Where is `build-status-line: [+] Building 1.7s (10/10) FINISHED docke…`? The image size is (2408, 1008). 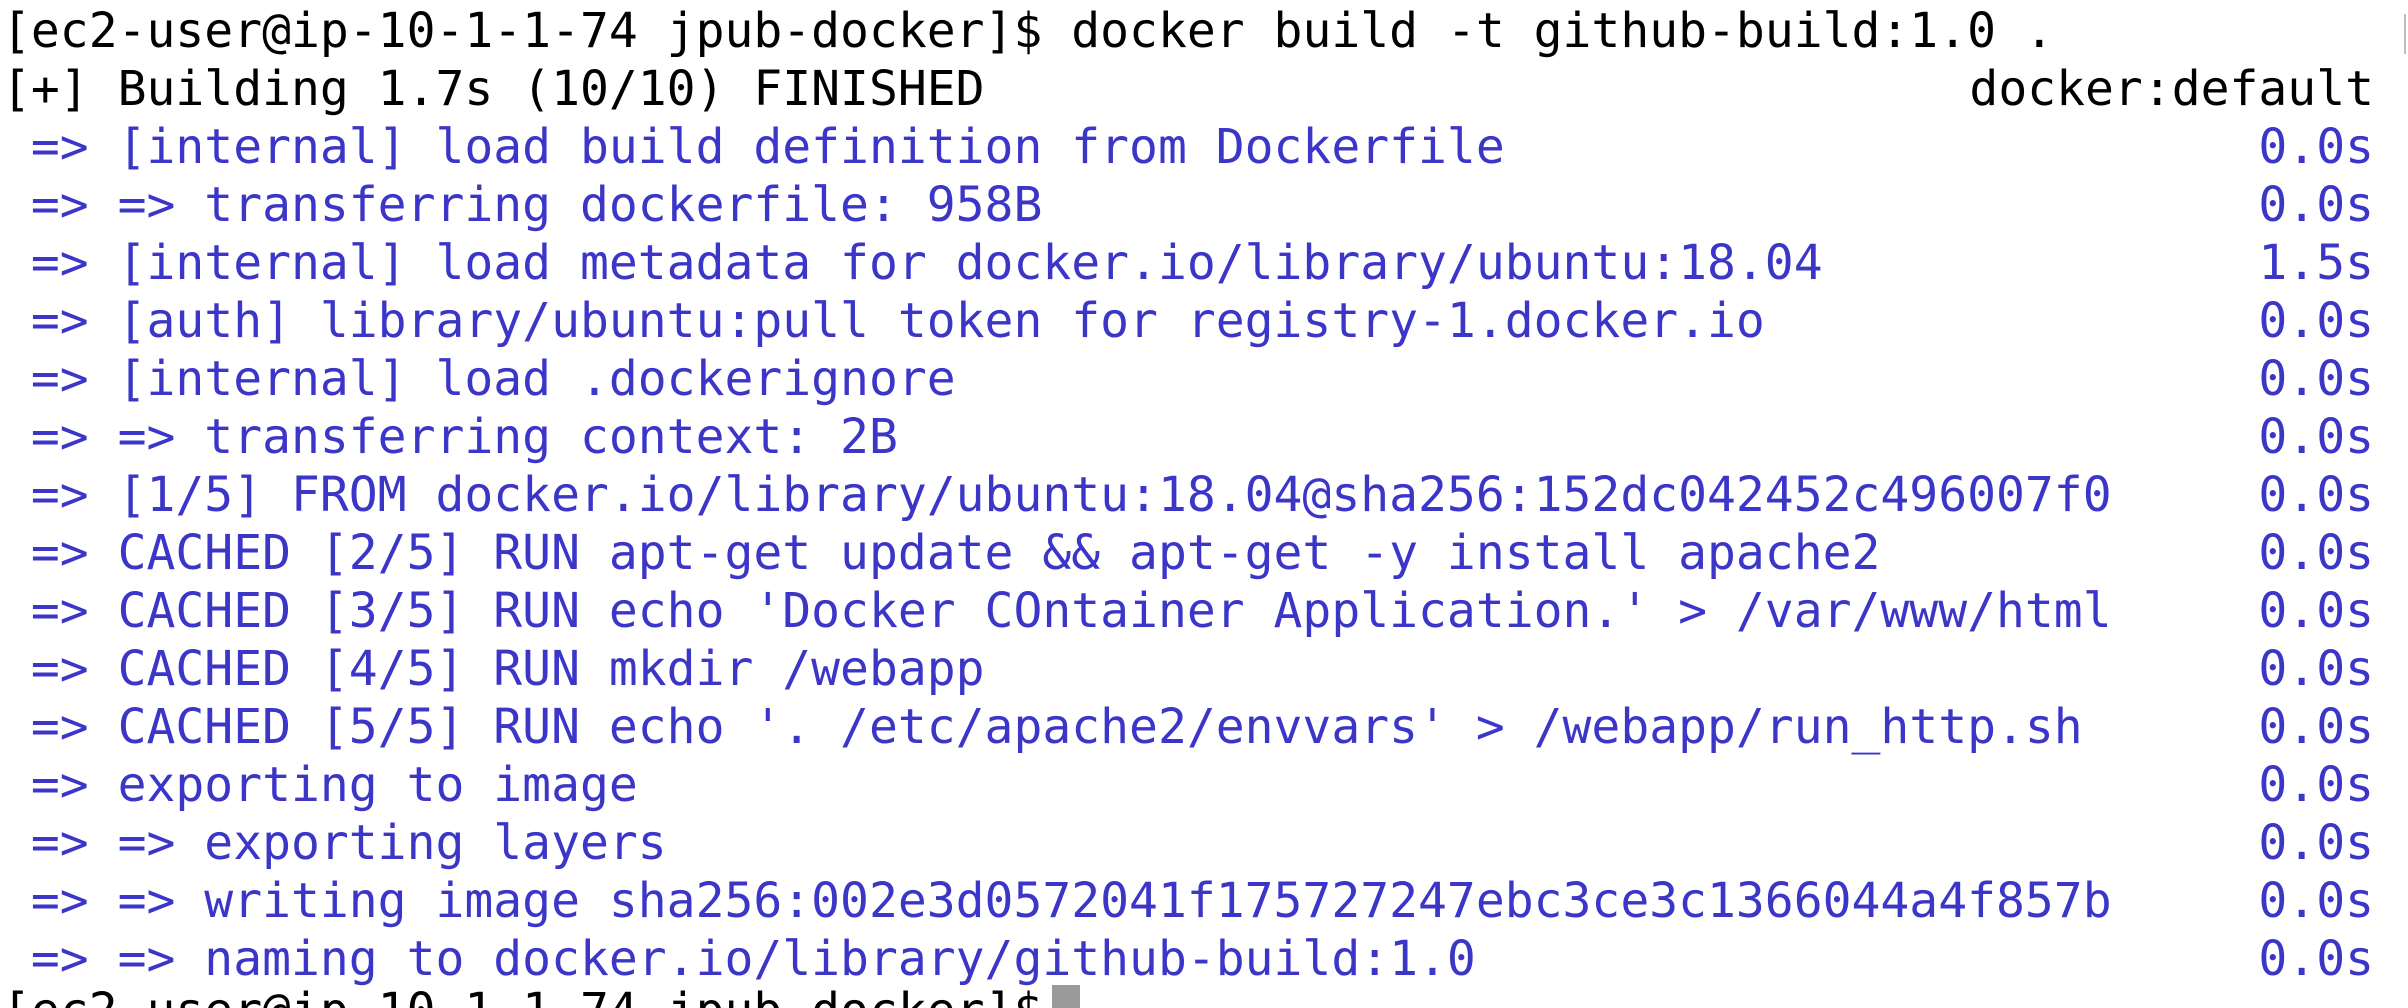 build-status-line: [+] Building 1.7s (10/10) FINISHED docke… is located at coordinates (1188, 89).